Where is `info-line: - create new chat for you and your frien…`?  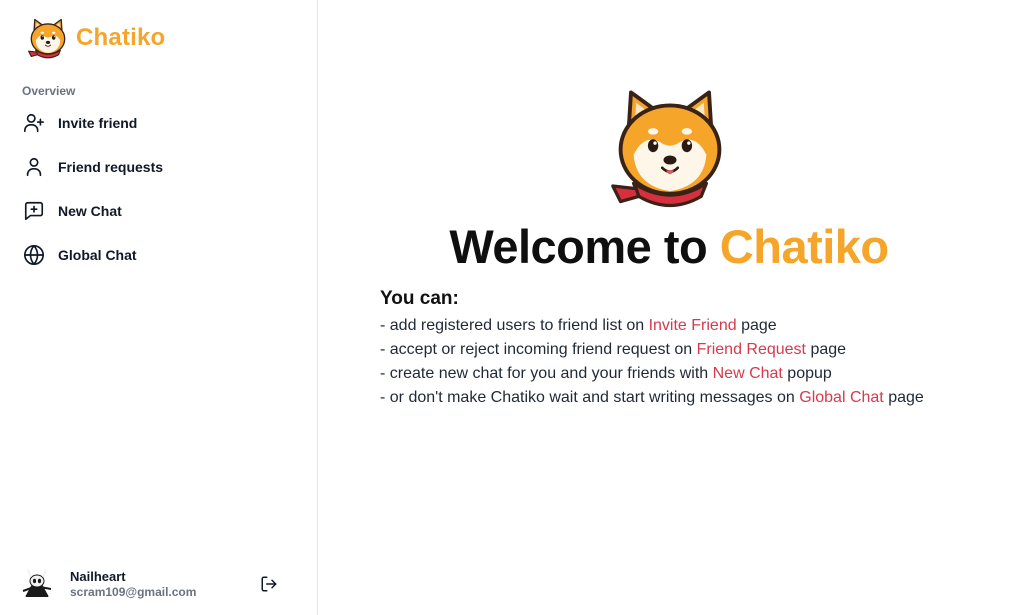
info-line: - create new chat for you and your frien… is located at coordinates (606, 373).